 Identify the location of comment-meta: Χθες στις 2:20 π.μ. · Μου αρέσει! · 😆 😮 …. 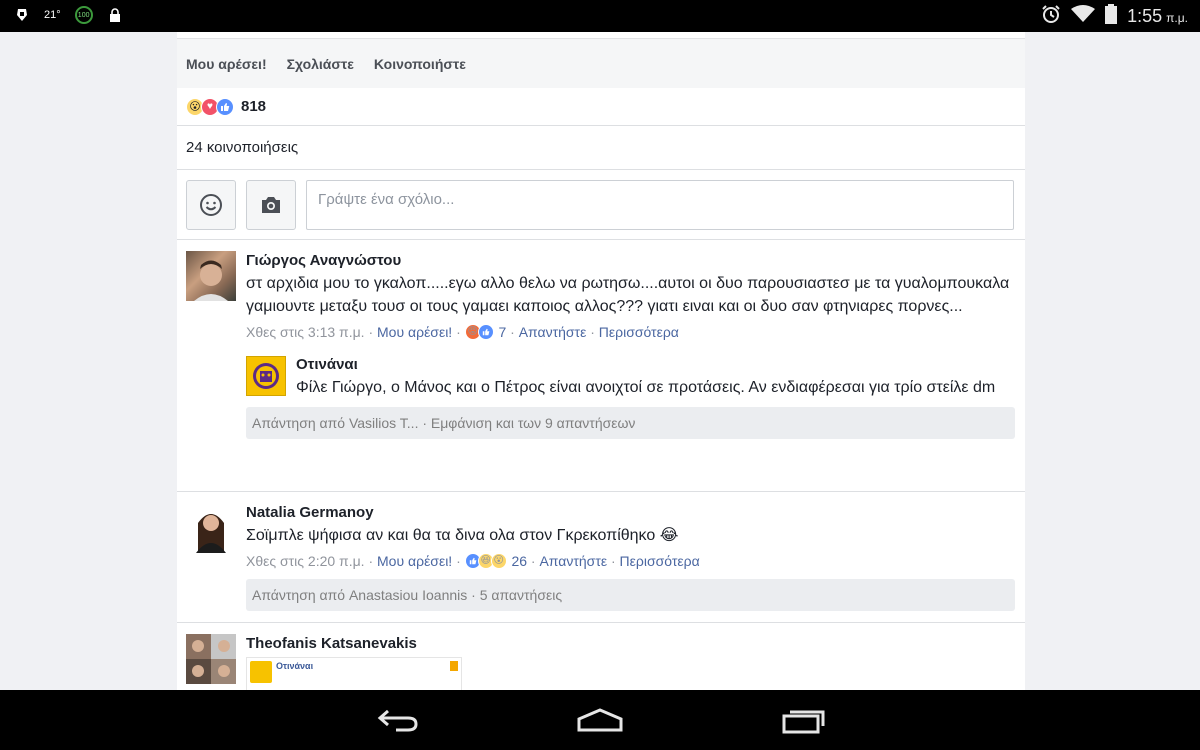
(473, 561).